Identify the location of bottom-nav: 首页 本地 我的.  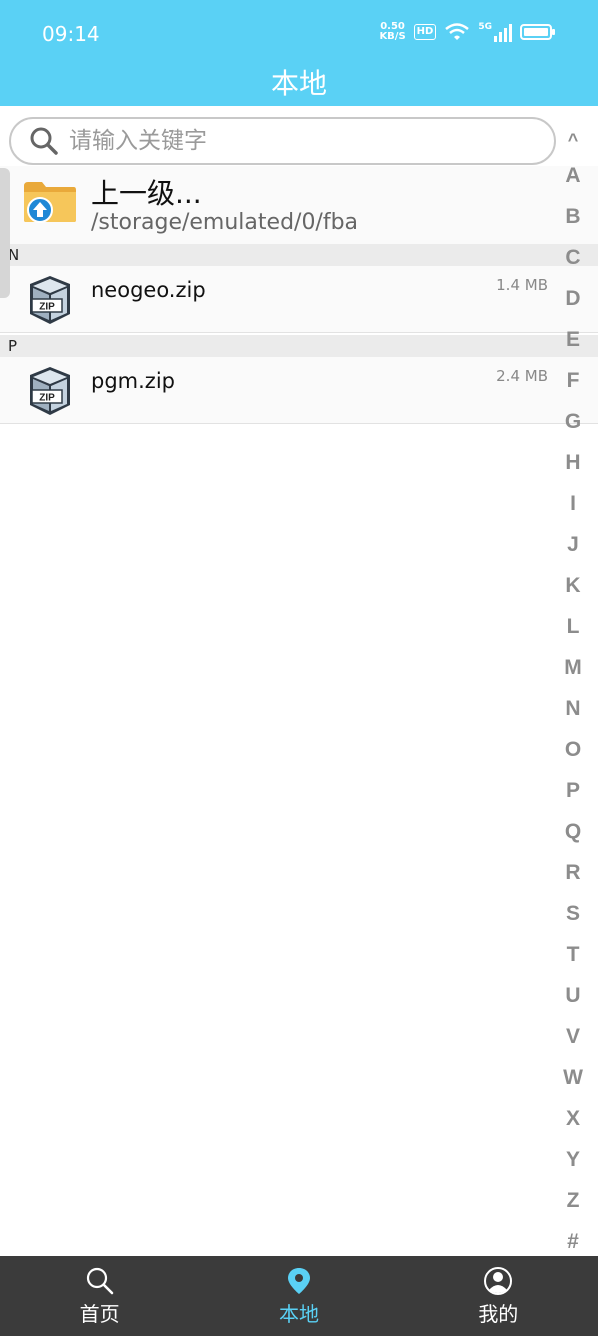
(299, 1296).